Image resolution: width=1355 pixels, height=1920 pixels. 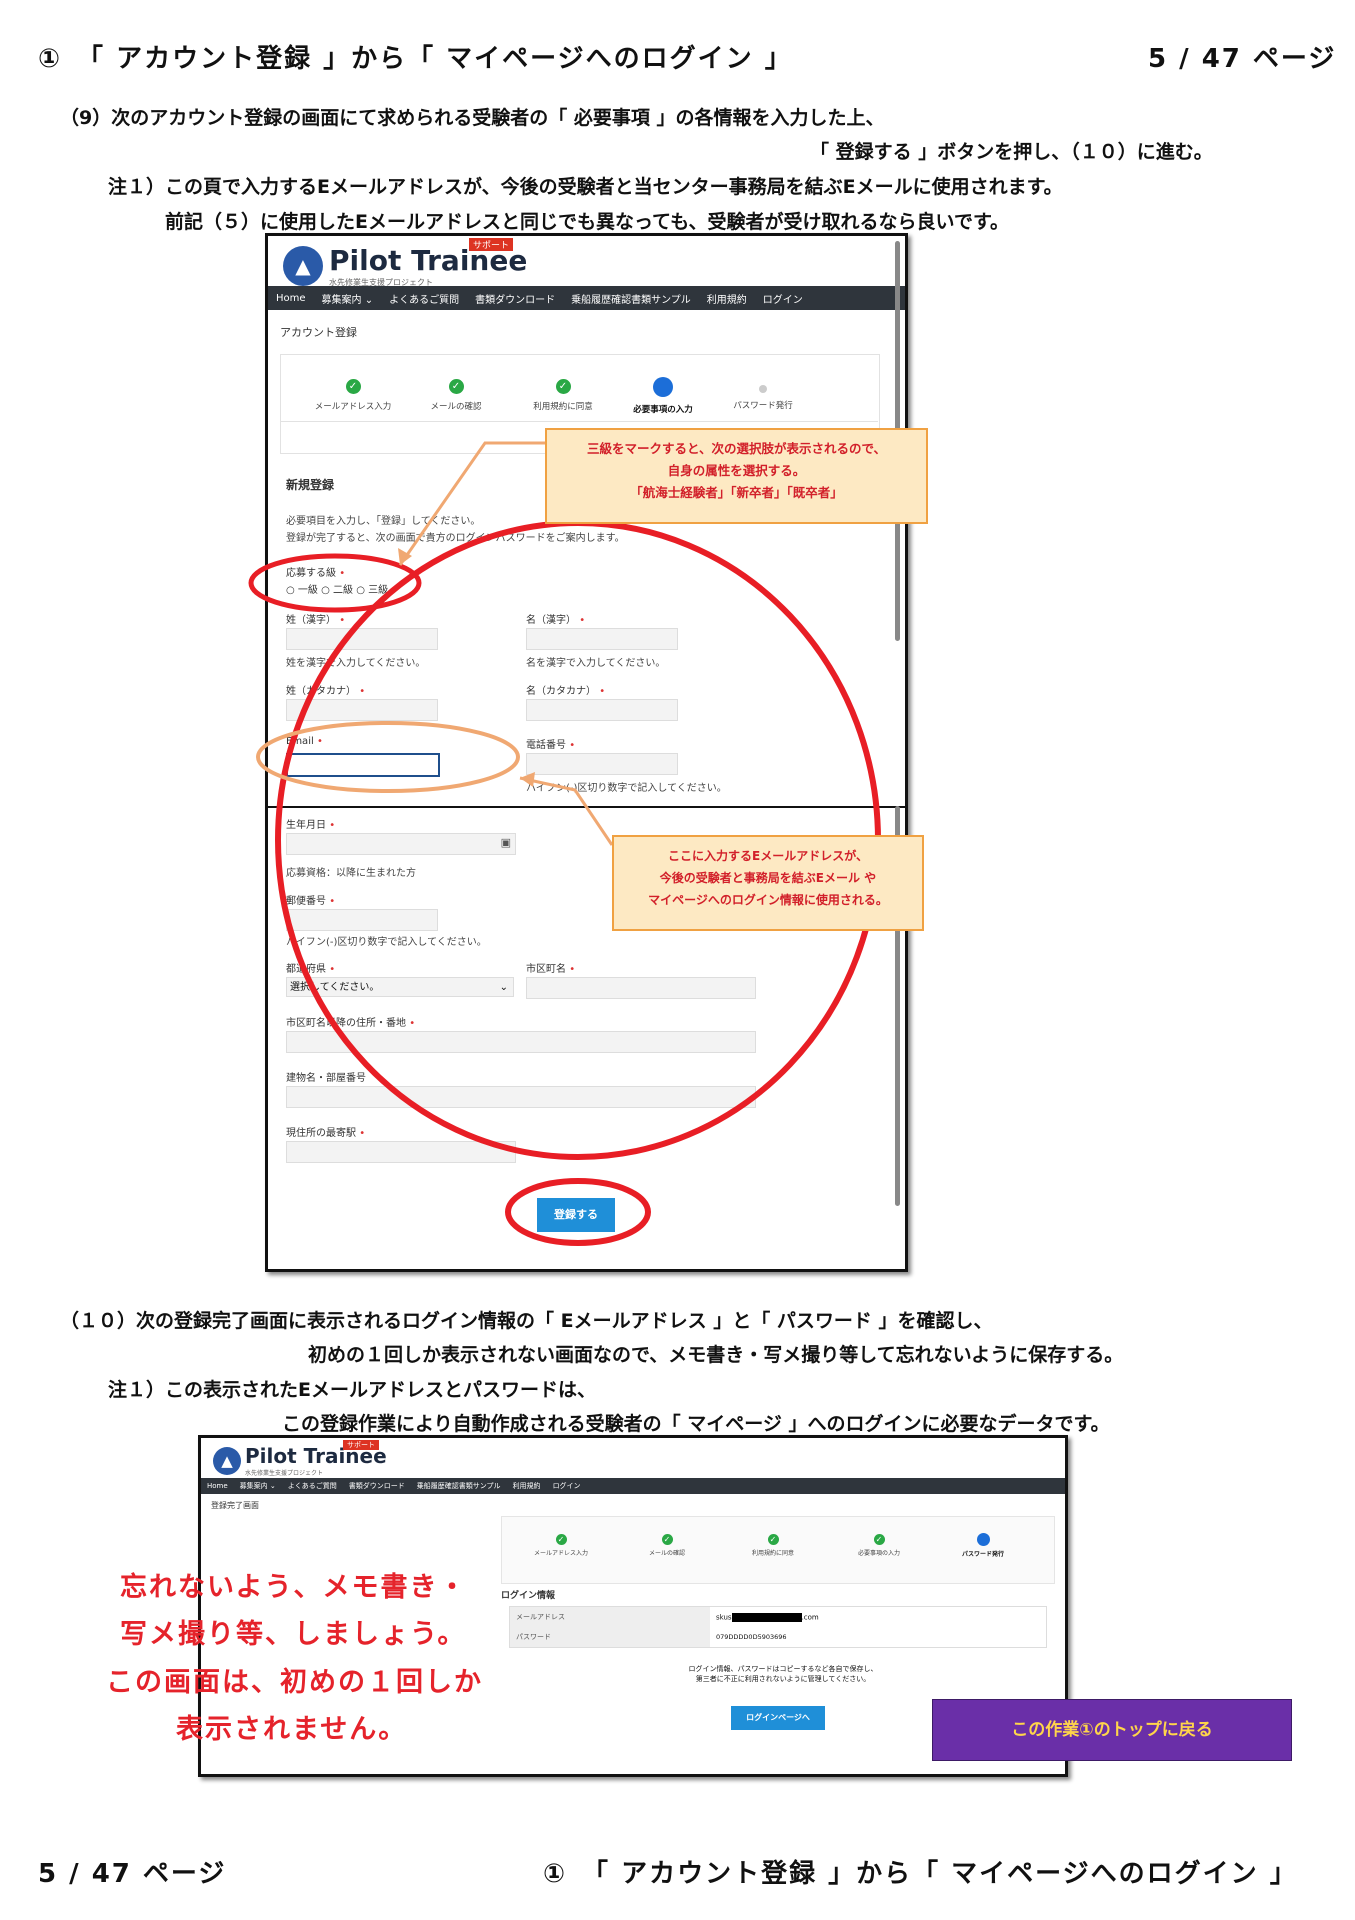 What do you see at coordinates (778, 1718) in the screenshot?
I see `login-page-button: ログインページへ` at bounding box center [778, 1718].